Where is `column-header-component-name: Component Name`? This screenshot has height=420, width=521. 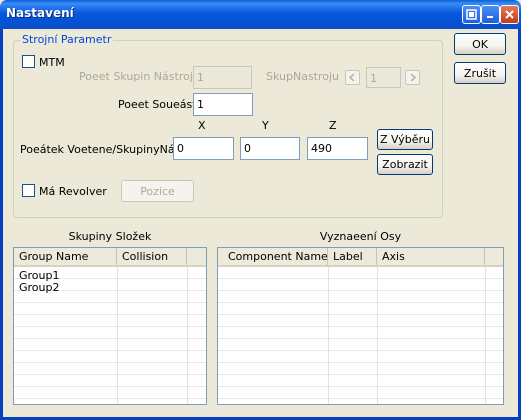 column-header-component-name: Component Name is located at coordinates (273, 256).